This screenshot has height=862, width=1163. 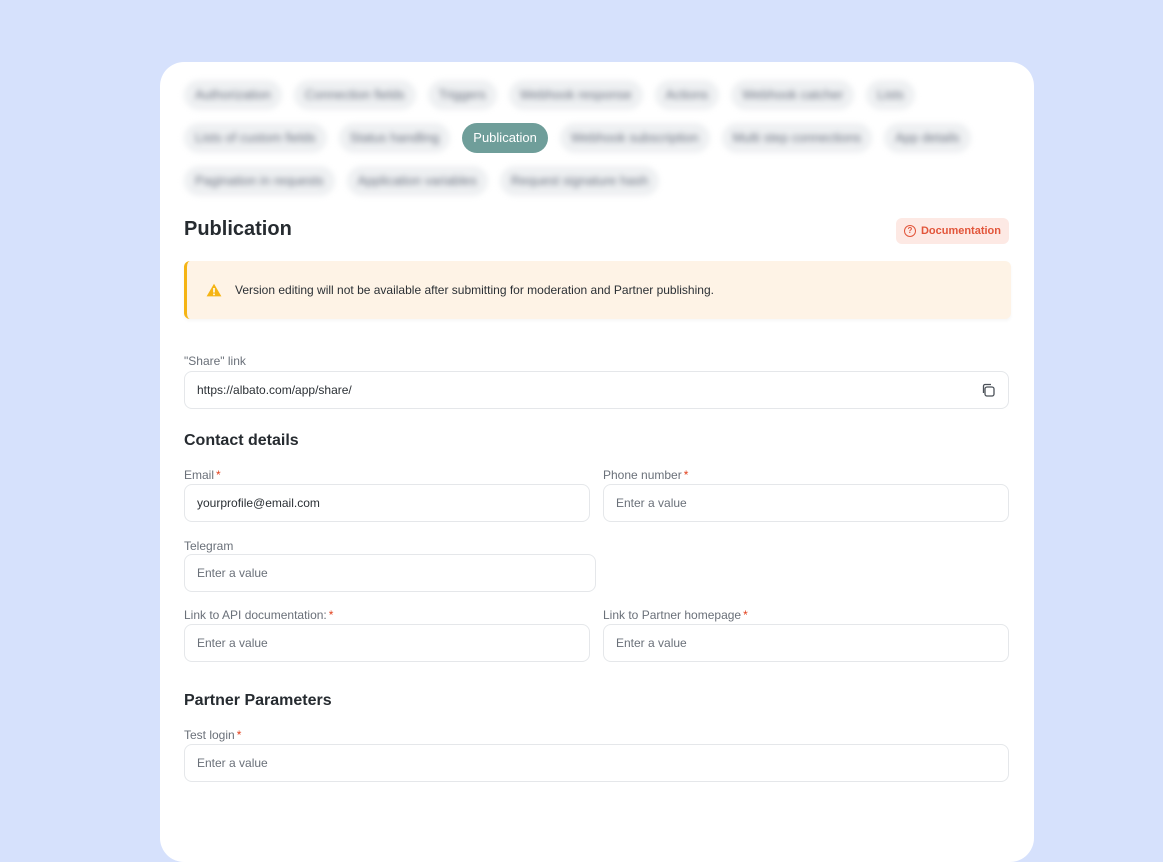 What do you see at coordinates (417, 181) in the screenshot?
I see `tab-application-variables: Application variables` at bounding box center [417, 181].